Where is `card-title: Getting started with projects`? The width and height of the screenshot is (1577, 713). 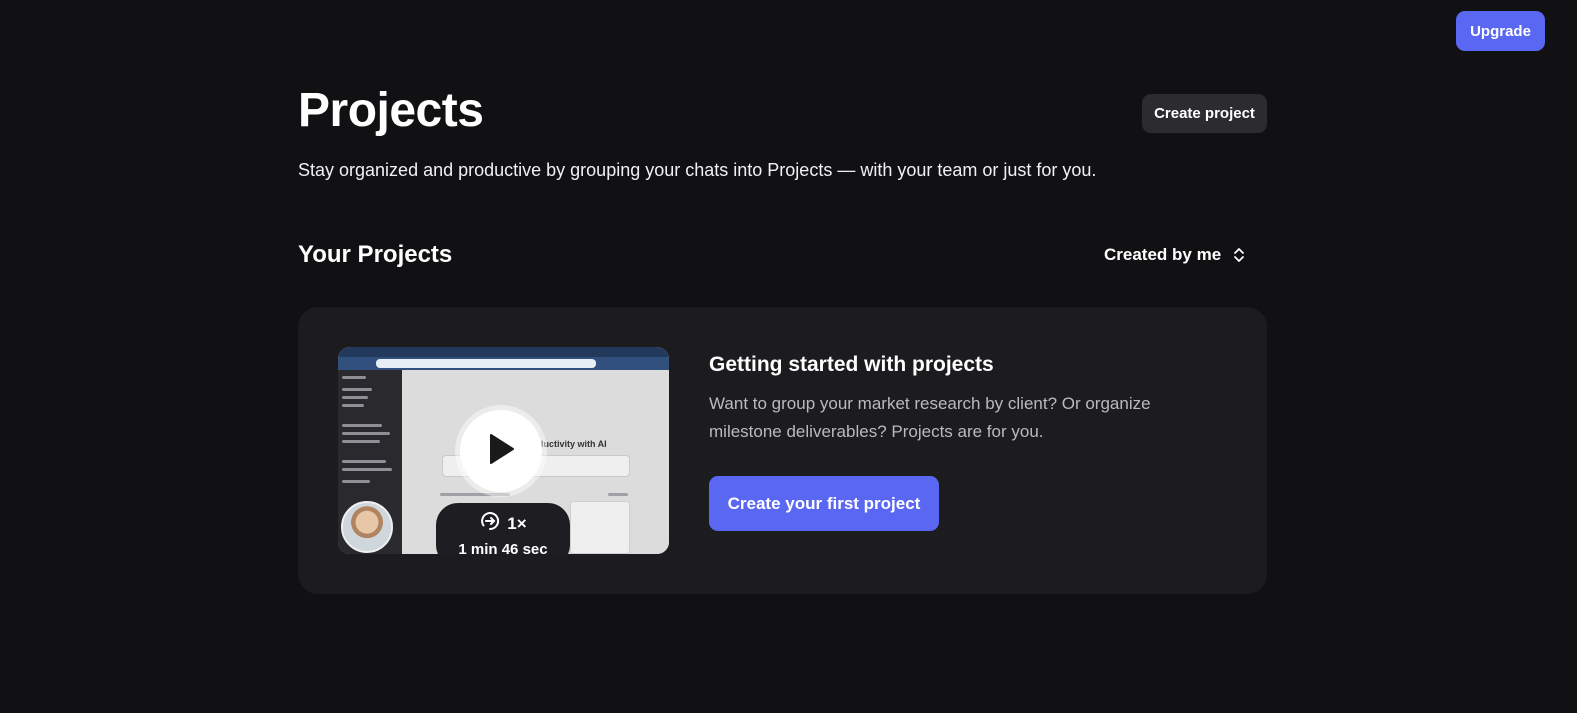 card-title: Getting started with projects is located at coordinates (851, 364).